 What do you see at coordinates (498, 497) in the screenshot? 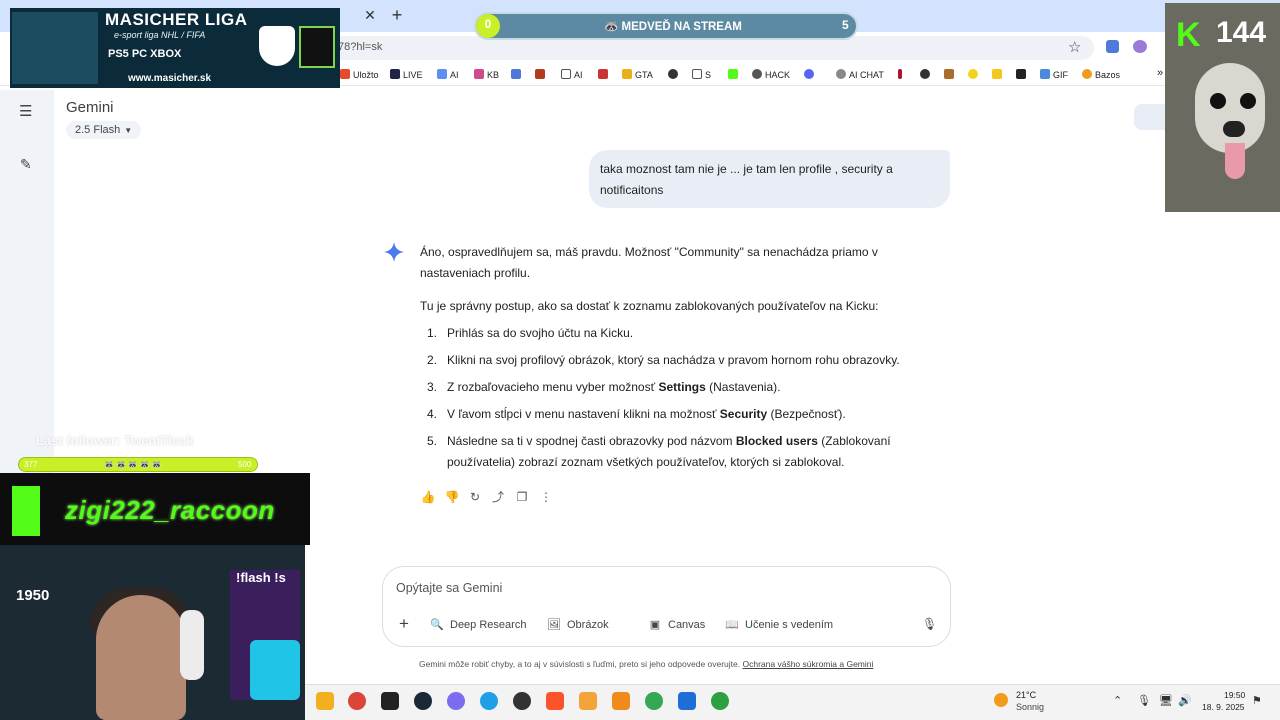
I see `share-icon: ⤴` at bounding box center [498, 497].